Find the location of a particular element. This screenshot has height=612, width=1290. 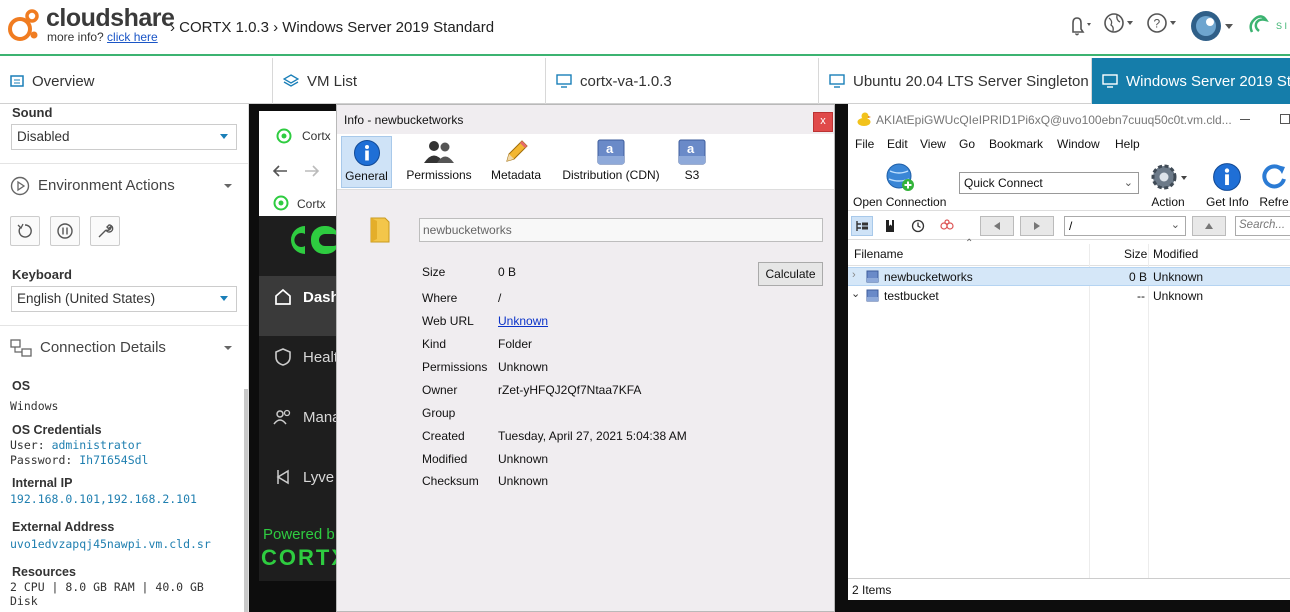

prop-value: Tuesday, April 27, 2021 5:04:38 AM is located at coordinates (592, 436).